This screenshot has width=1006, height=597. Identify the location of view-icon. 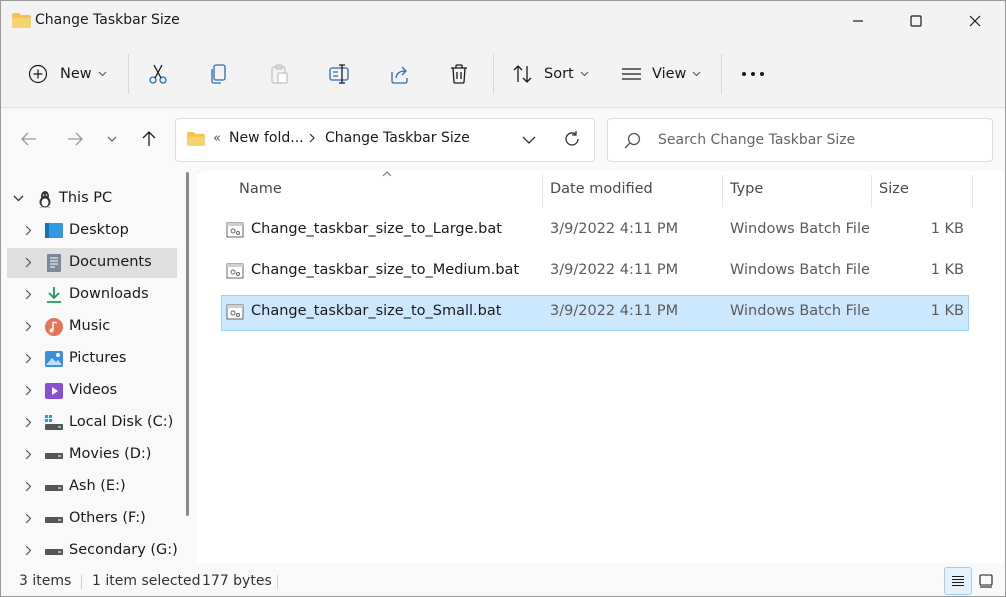
(631, 74).